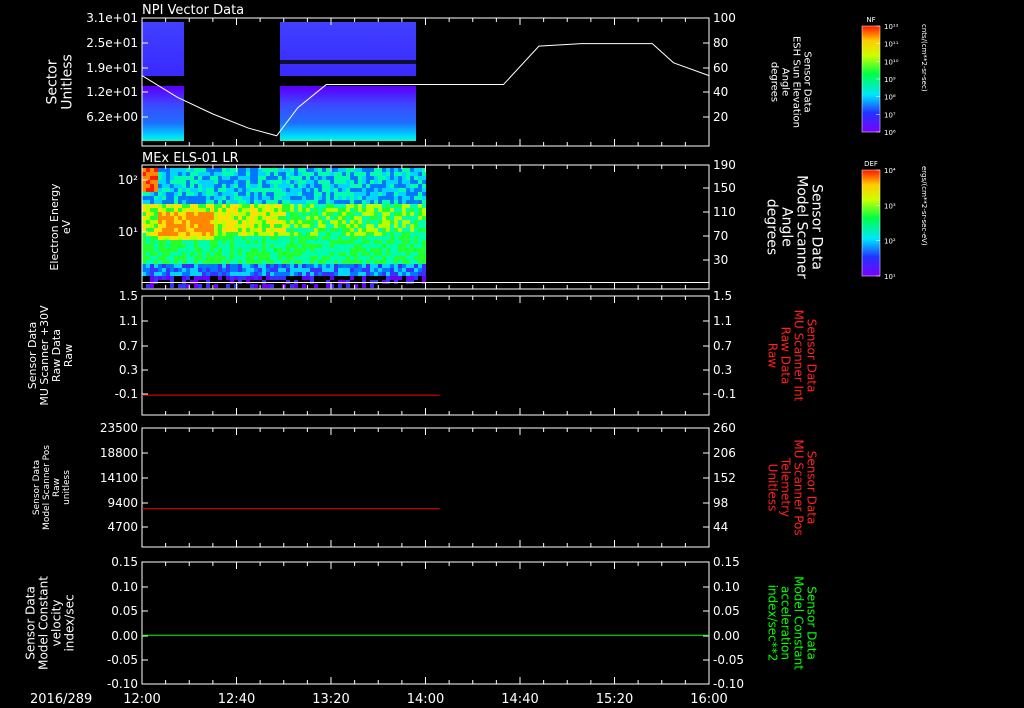 The image size is (1024, 708). What do you see at coordinates (890, 242) in the screenshot?
I see `colorbar-tick-label: 10²` at bounding box center [890, 242].